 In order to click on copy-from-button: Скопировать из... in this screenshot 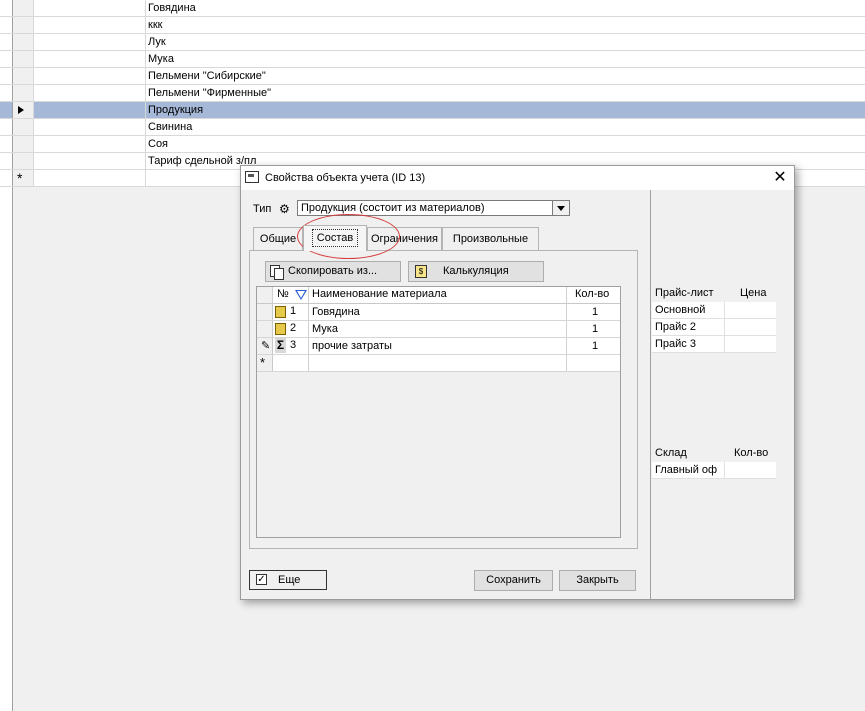, I will do `click(333, 271)`.